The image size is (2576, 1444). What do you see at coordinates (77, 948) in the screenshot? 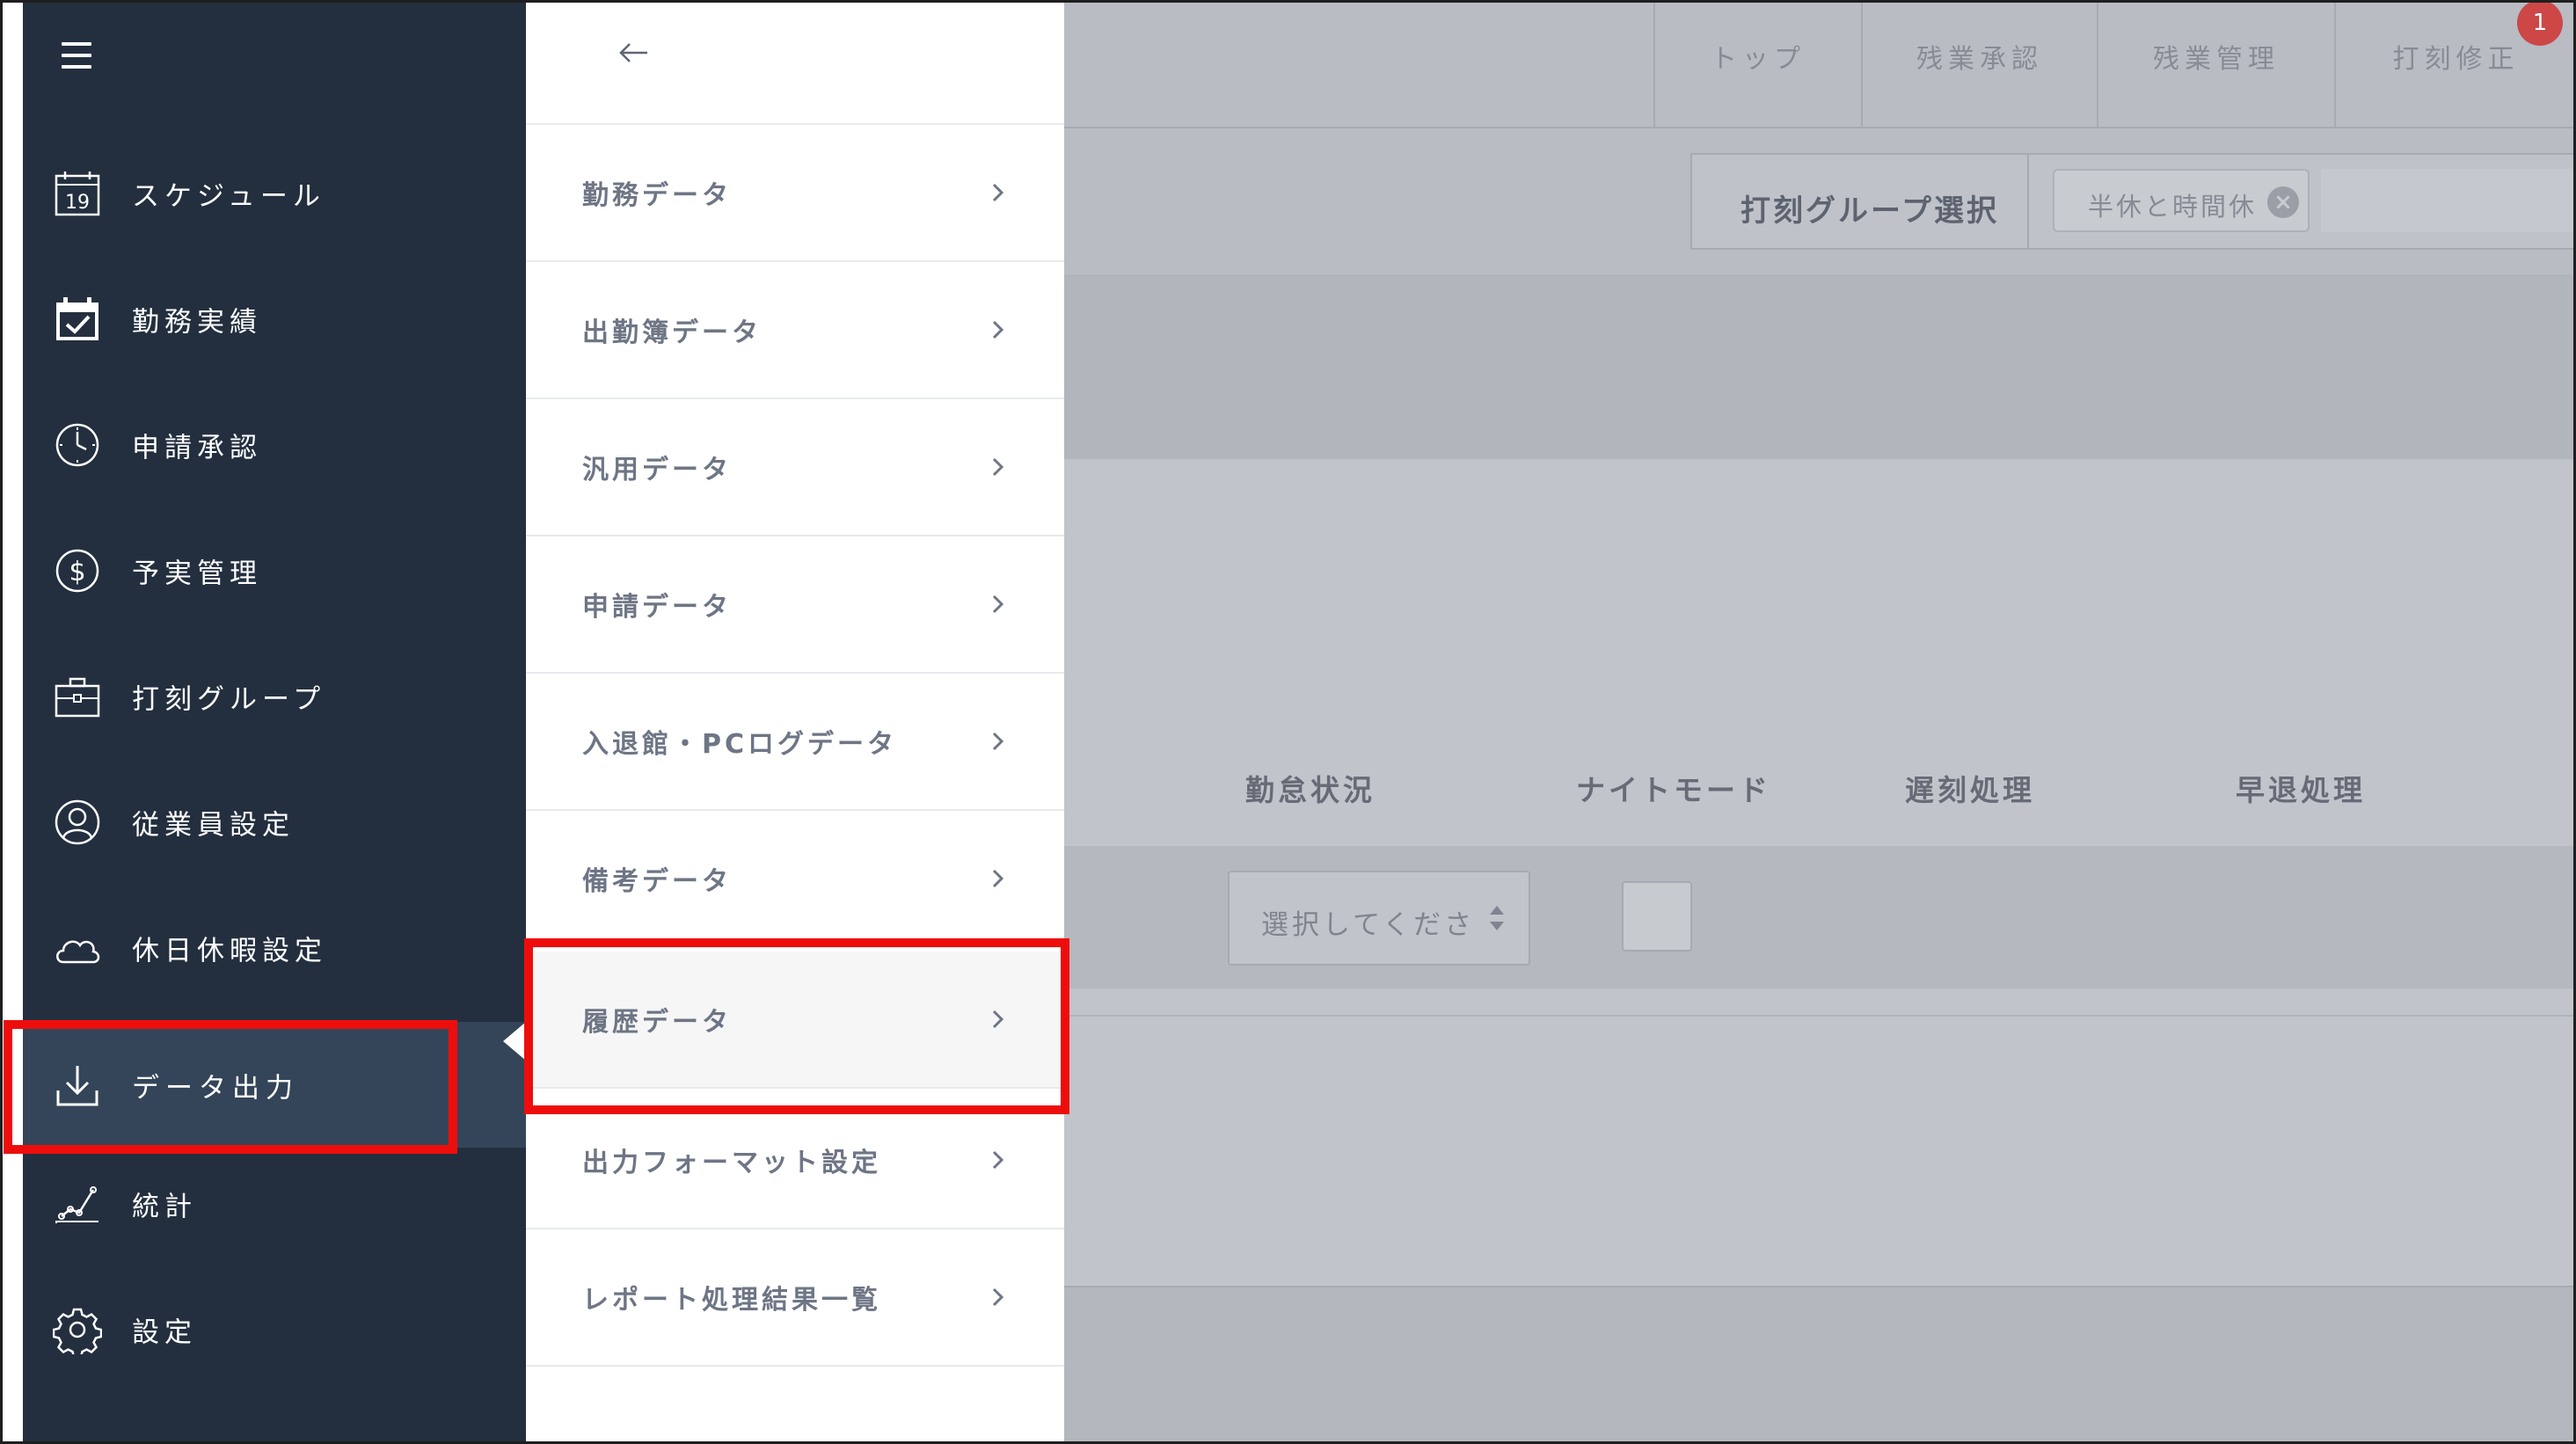
I see `cloud-icon` at bounding box center [77, 948].